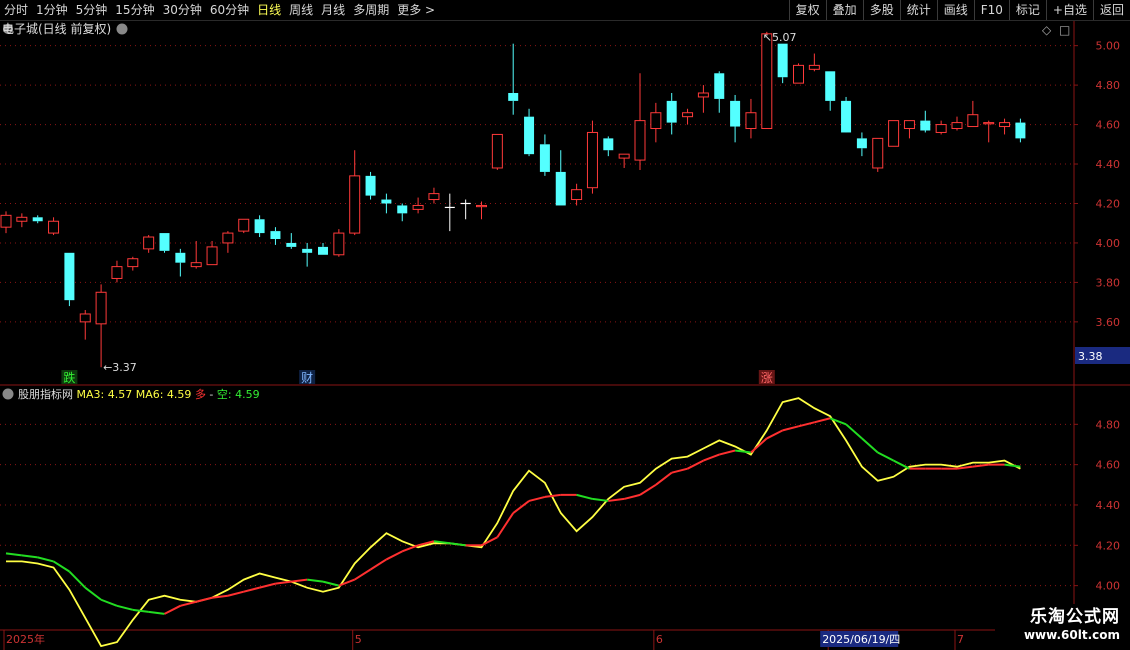  I want to click on main-y-tick-label: 4.40, so click(1108, 164).